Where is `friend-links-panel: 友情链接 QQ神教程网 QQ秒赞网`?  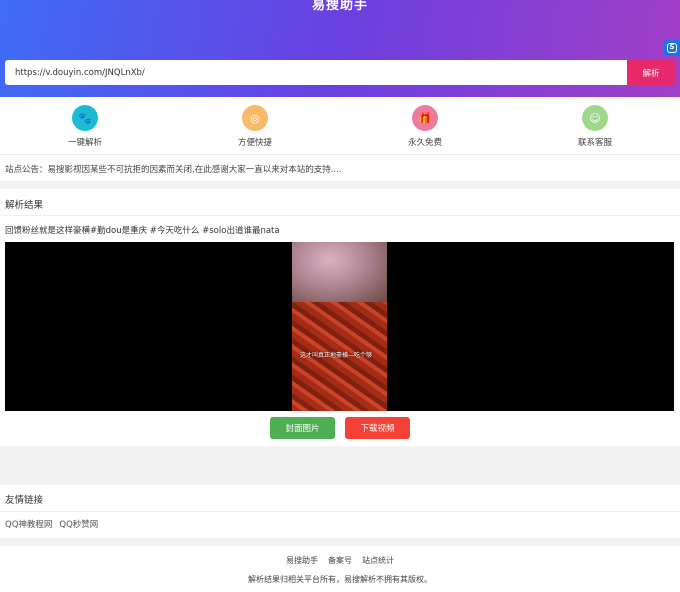
friend-links-panel: 友情链接 QQ神教程网 QQ秒赞网 is located at coordinates (340, 511).